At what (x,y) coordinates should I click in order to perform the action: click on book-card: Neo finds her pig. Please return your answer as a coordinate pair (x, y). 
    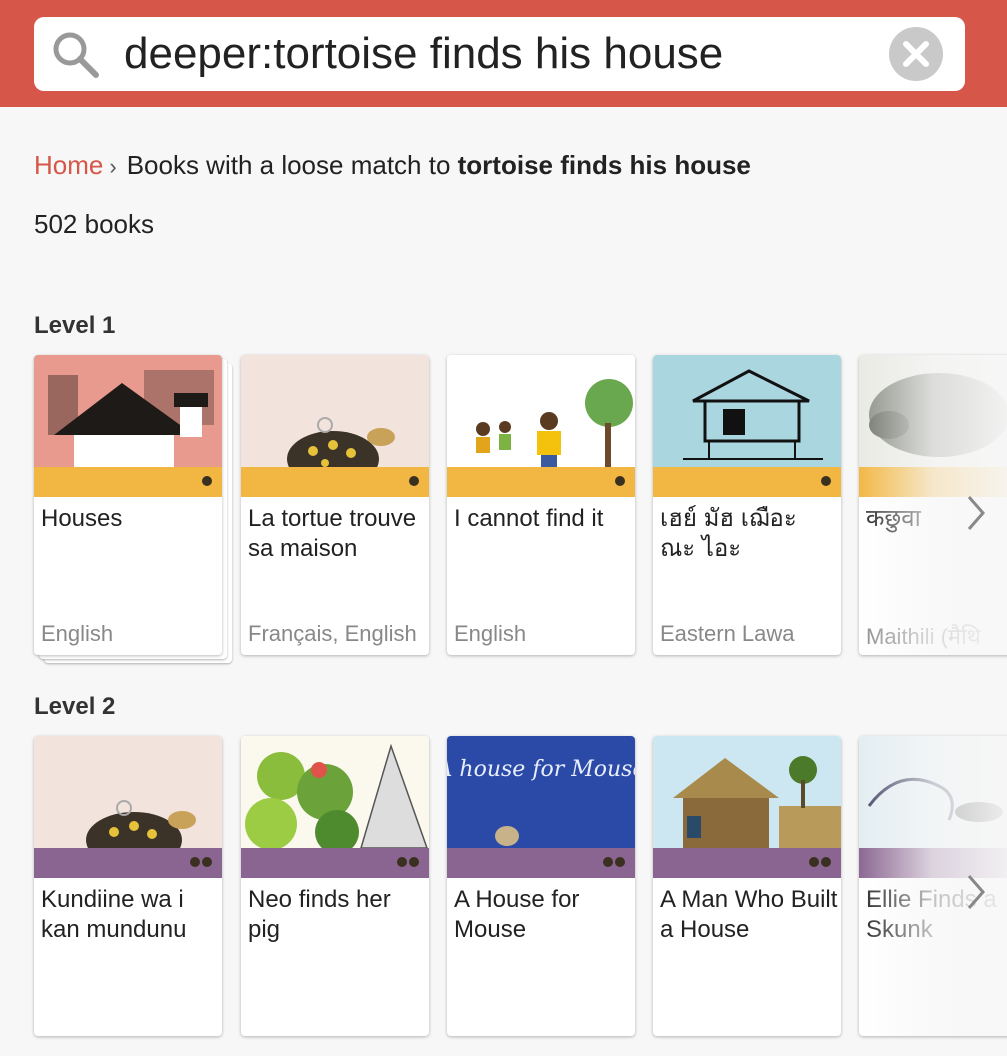
    Looking at the image, I should click on (335, 886).